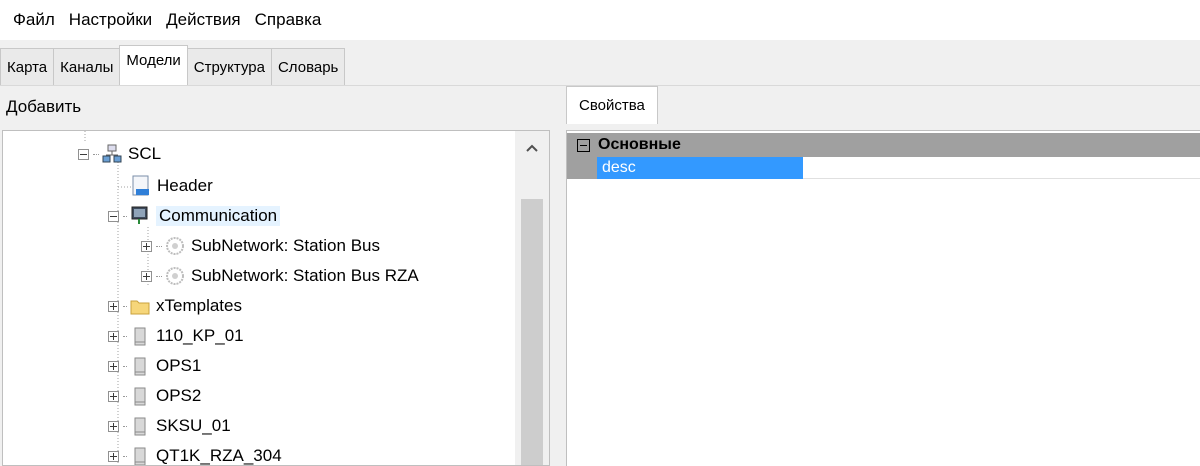 The image size is (1200, 466). Describe the element at coordinates (883, 145) in the screenshot. I see `category-row: Основные` at that location.